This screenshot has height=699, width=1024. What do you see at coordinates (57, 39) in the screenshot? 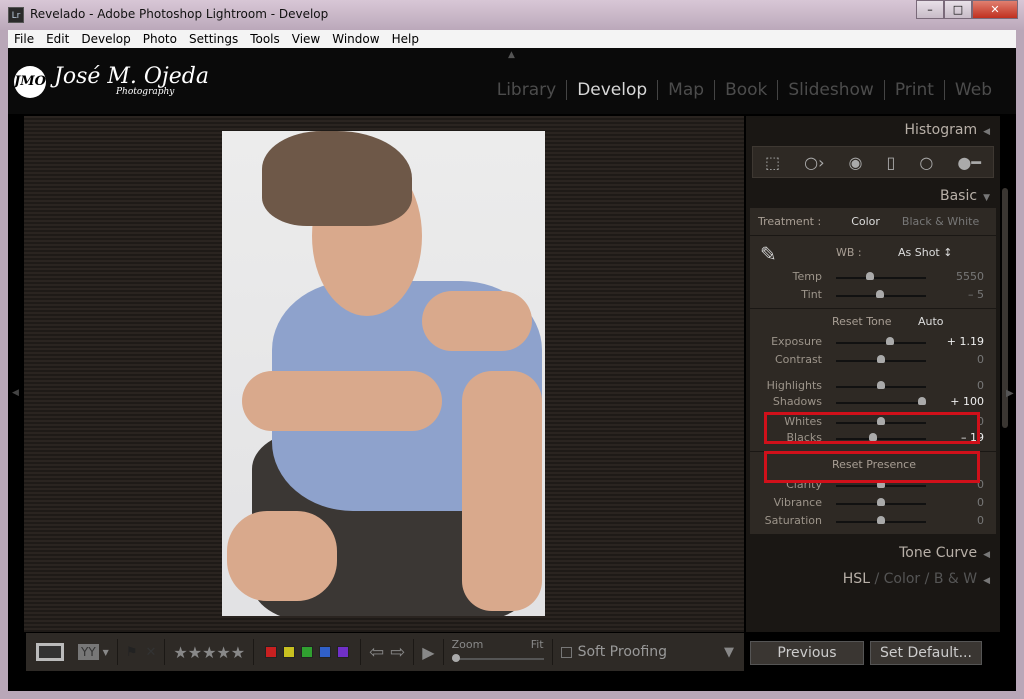
I see `menu-edit: Edit` at bounding box center [57, 39].